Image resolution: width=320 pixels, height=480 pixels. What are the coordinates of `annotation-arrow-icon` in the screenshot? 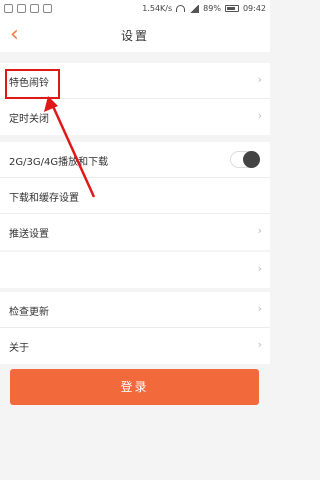 It's located at (70, 147).